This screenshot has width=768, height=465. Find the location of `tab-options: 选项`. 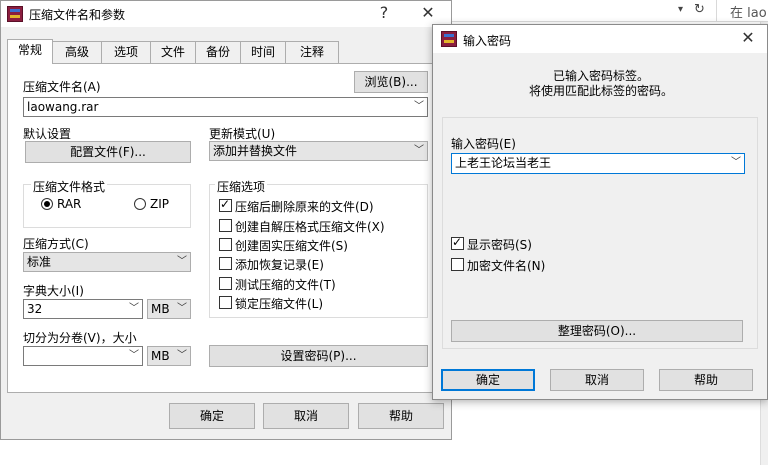

tab-options: 选项 is located at coordinates (126, 52).